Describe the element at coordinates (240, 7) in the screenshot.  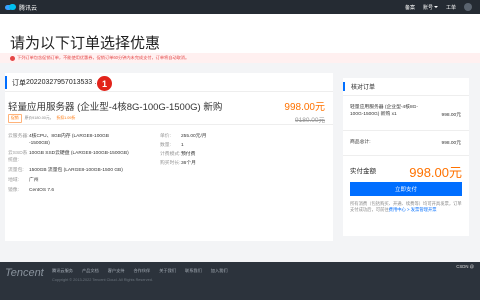
I see `top-nav: 腾讯云 备案 账号 工单` at that location.